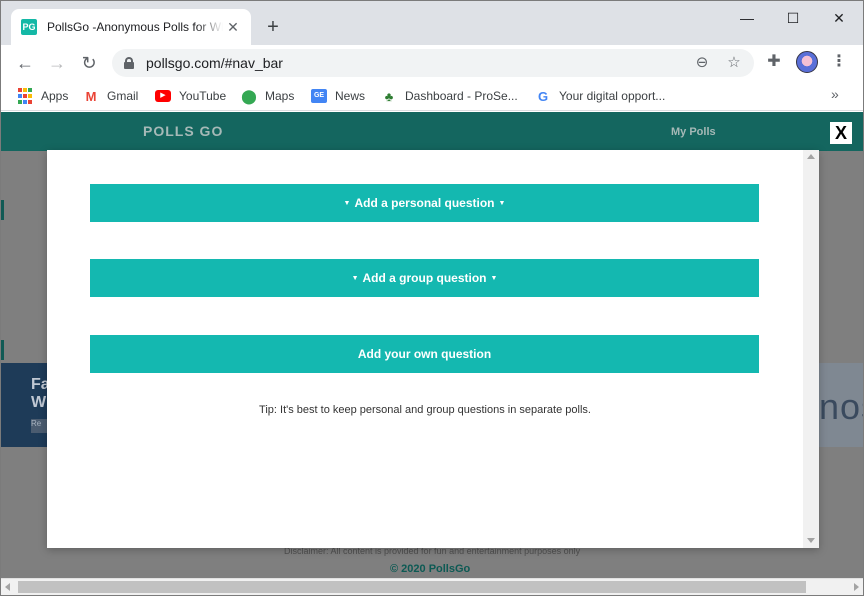 The height and width of the screenshot is (596, 864). I want to click on scrollbar-thumb, so click(412, 587).